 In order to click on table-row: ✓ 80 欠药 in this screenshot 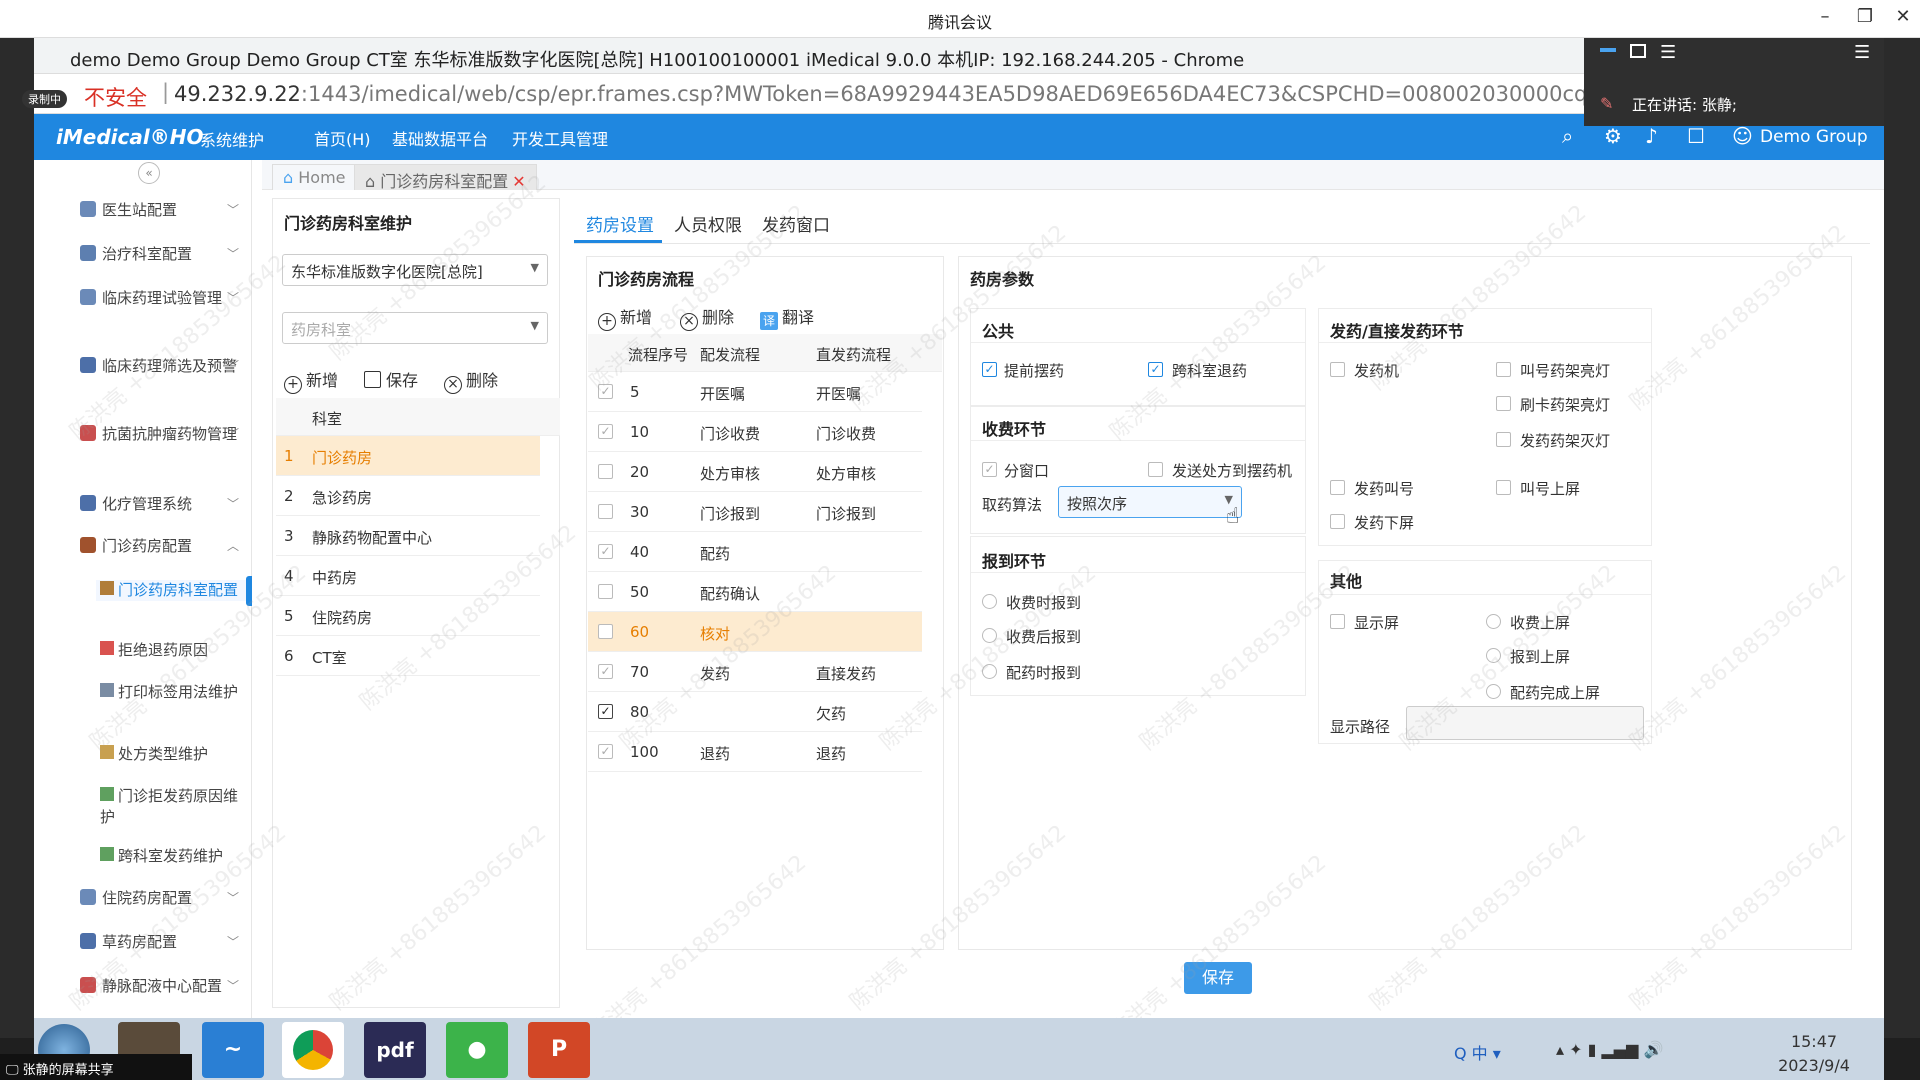, I will do `click(755, 712)`.